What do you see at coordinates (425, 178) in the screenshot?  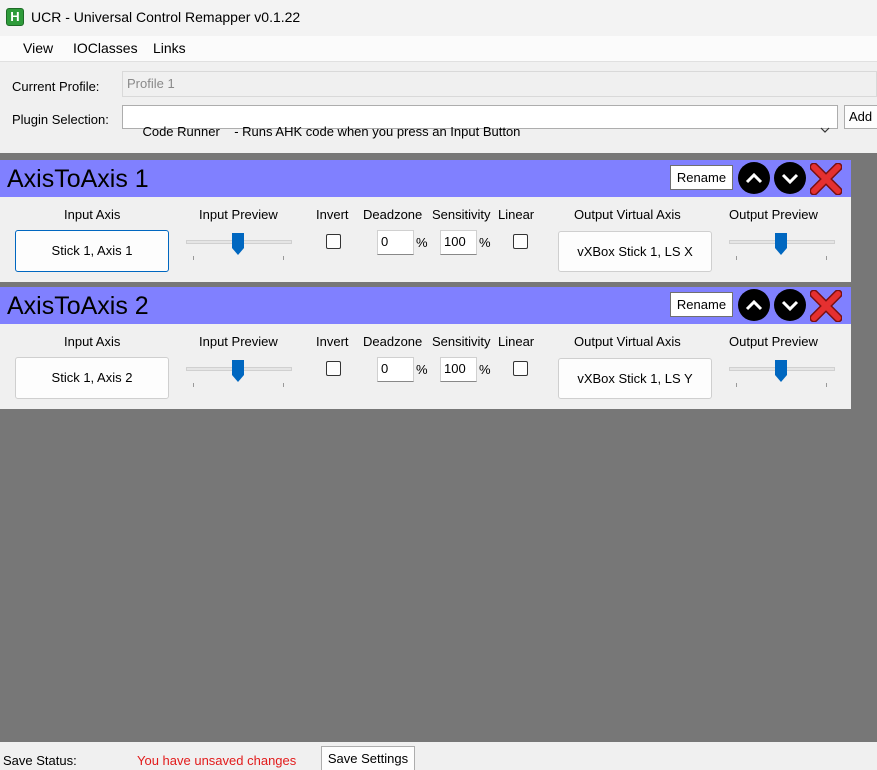 I see `plugin-header: AxisToAxis 1 Rename` at bounding box center [425, 178].